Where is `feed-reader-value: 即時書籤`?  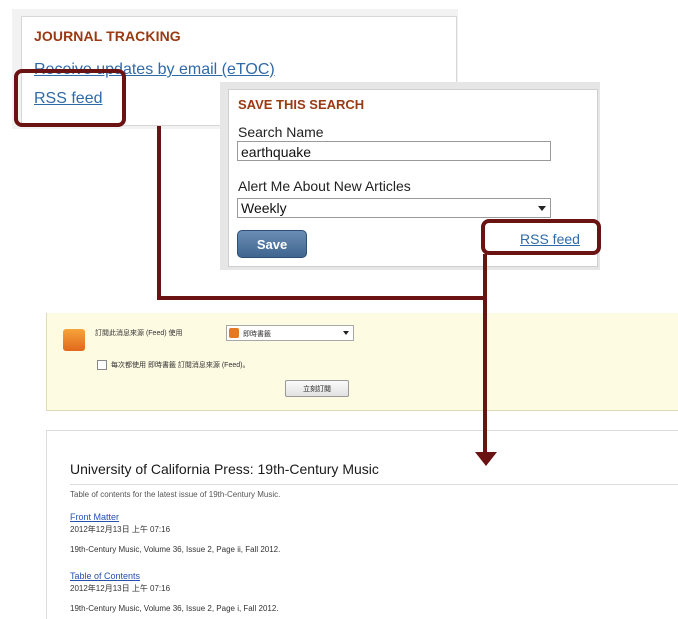
feed-reader-value: 即時書籤 is located at coordinates (257, 334).